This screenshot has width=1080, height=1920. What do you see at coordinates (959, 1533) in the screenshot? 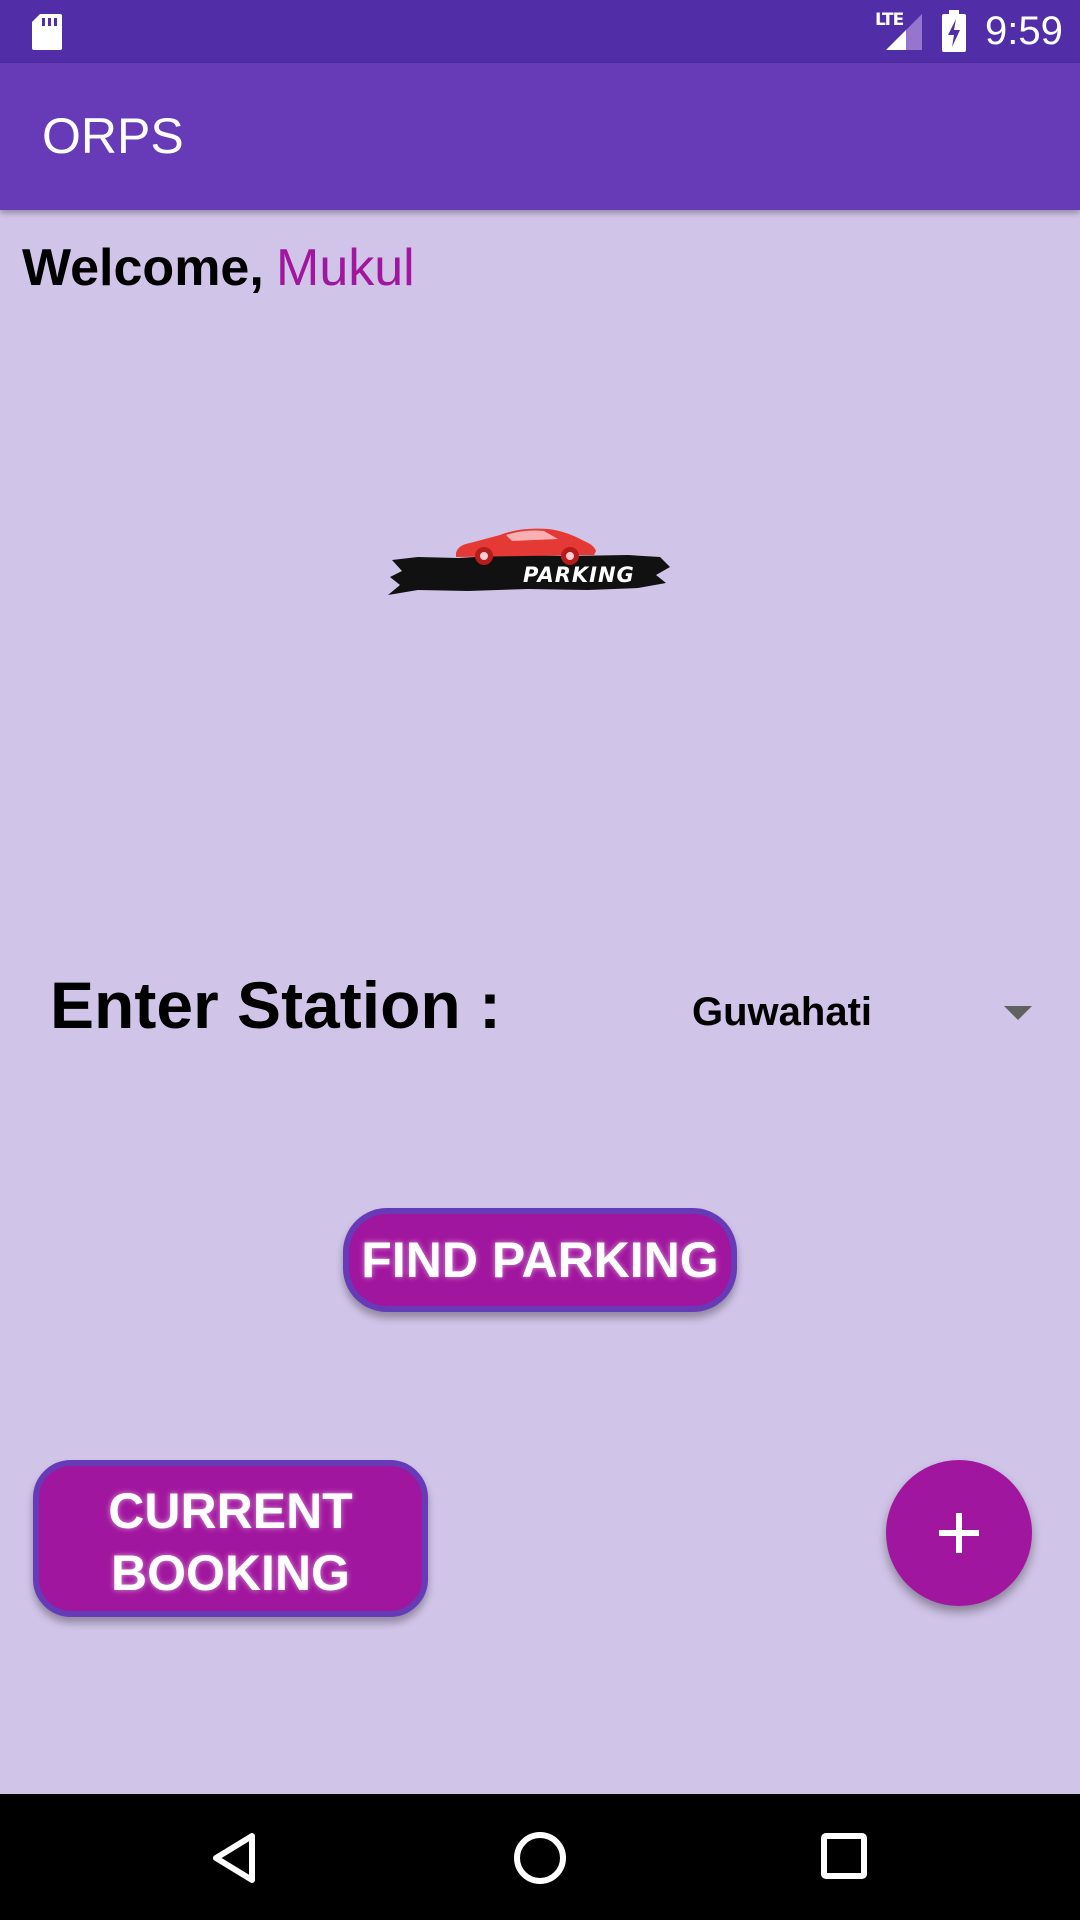
I see `add-fab-button` at bounding box center [959, 1533].